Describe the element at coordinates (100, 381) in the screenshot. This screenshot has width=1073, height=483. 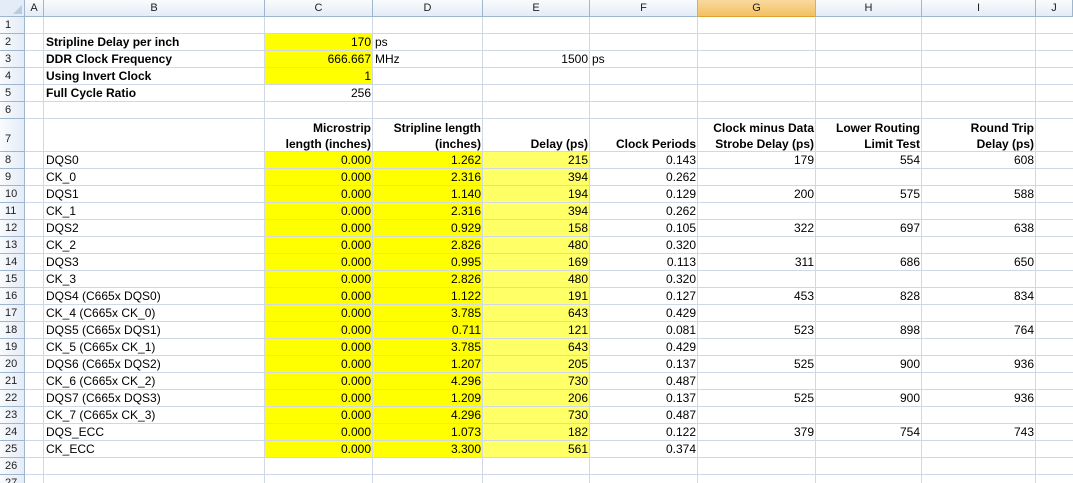
I see `table-cell-name: CK_6 (C665x CK_2)` at that location.